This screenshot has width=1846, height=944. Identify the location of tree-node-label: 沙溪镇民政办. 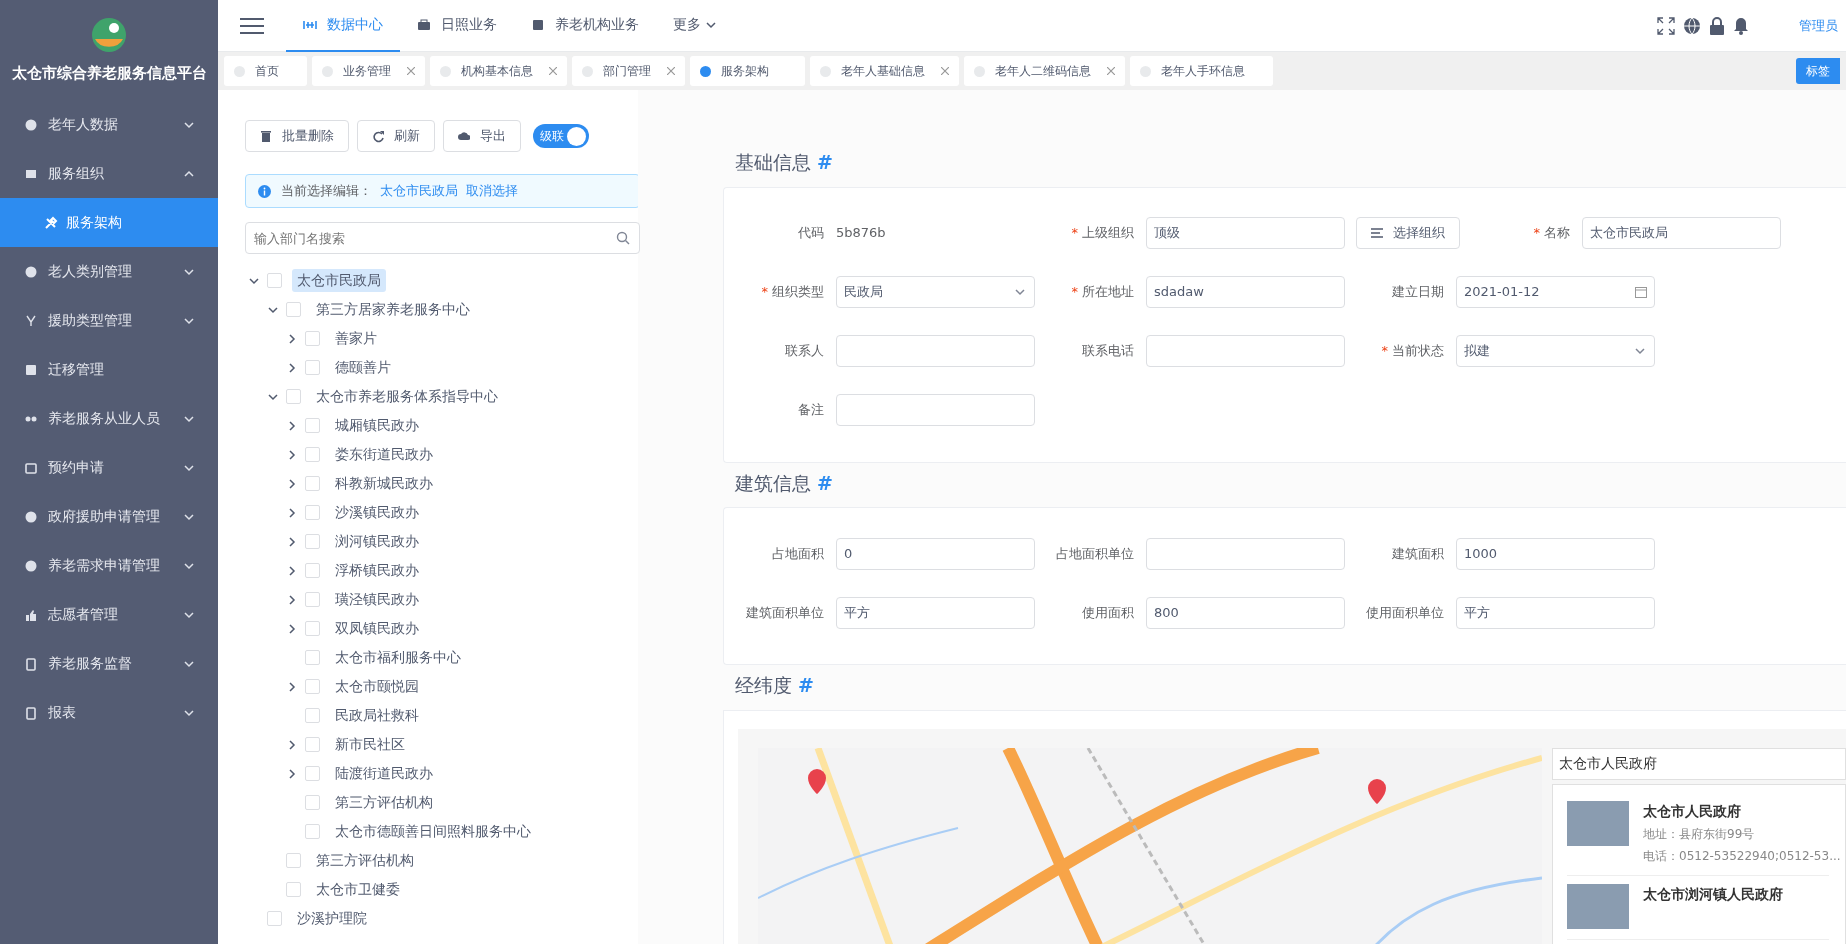
(377, 512).